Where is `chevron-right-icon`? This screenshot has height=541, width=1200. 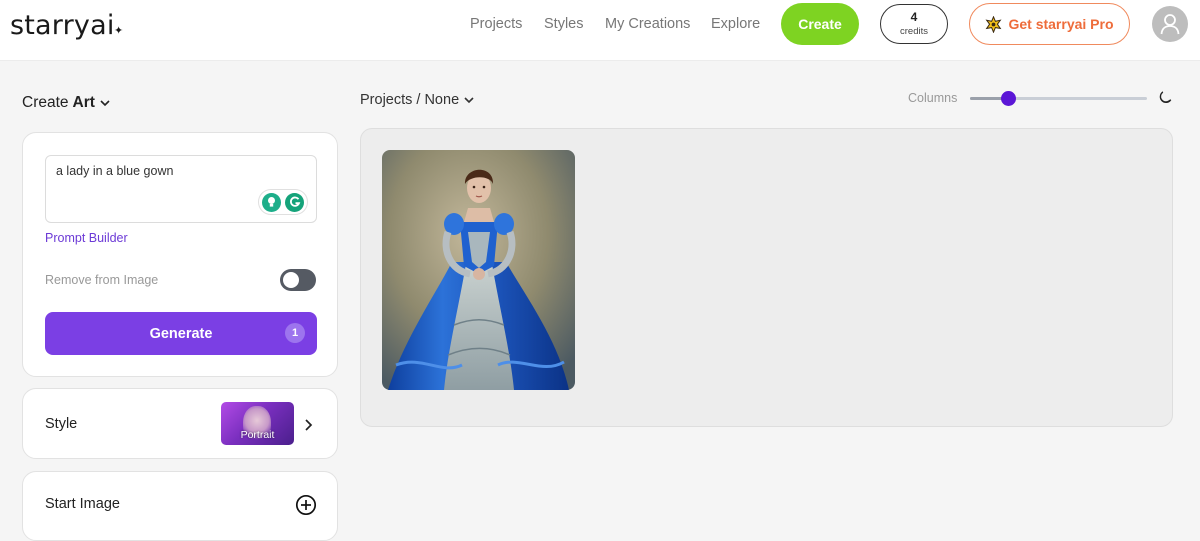
chevron-right-icon is located at coordinates (308, 425).